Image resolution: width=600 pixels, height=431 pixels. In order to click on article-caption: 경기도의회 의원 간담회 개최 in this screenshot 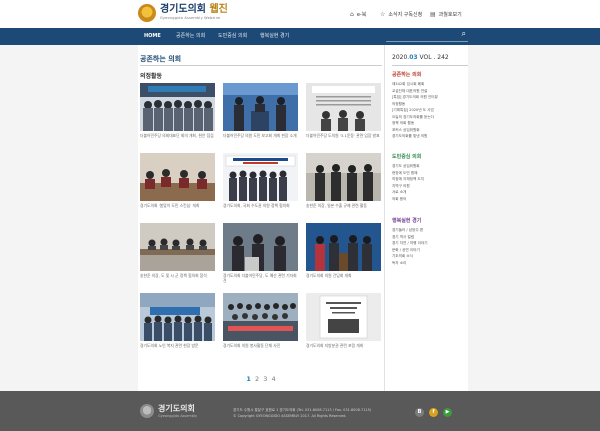, I will do `click(343, 275)`.